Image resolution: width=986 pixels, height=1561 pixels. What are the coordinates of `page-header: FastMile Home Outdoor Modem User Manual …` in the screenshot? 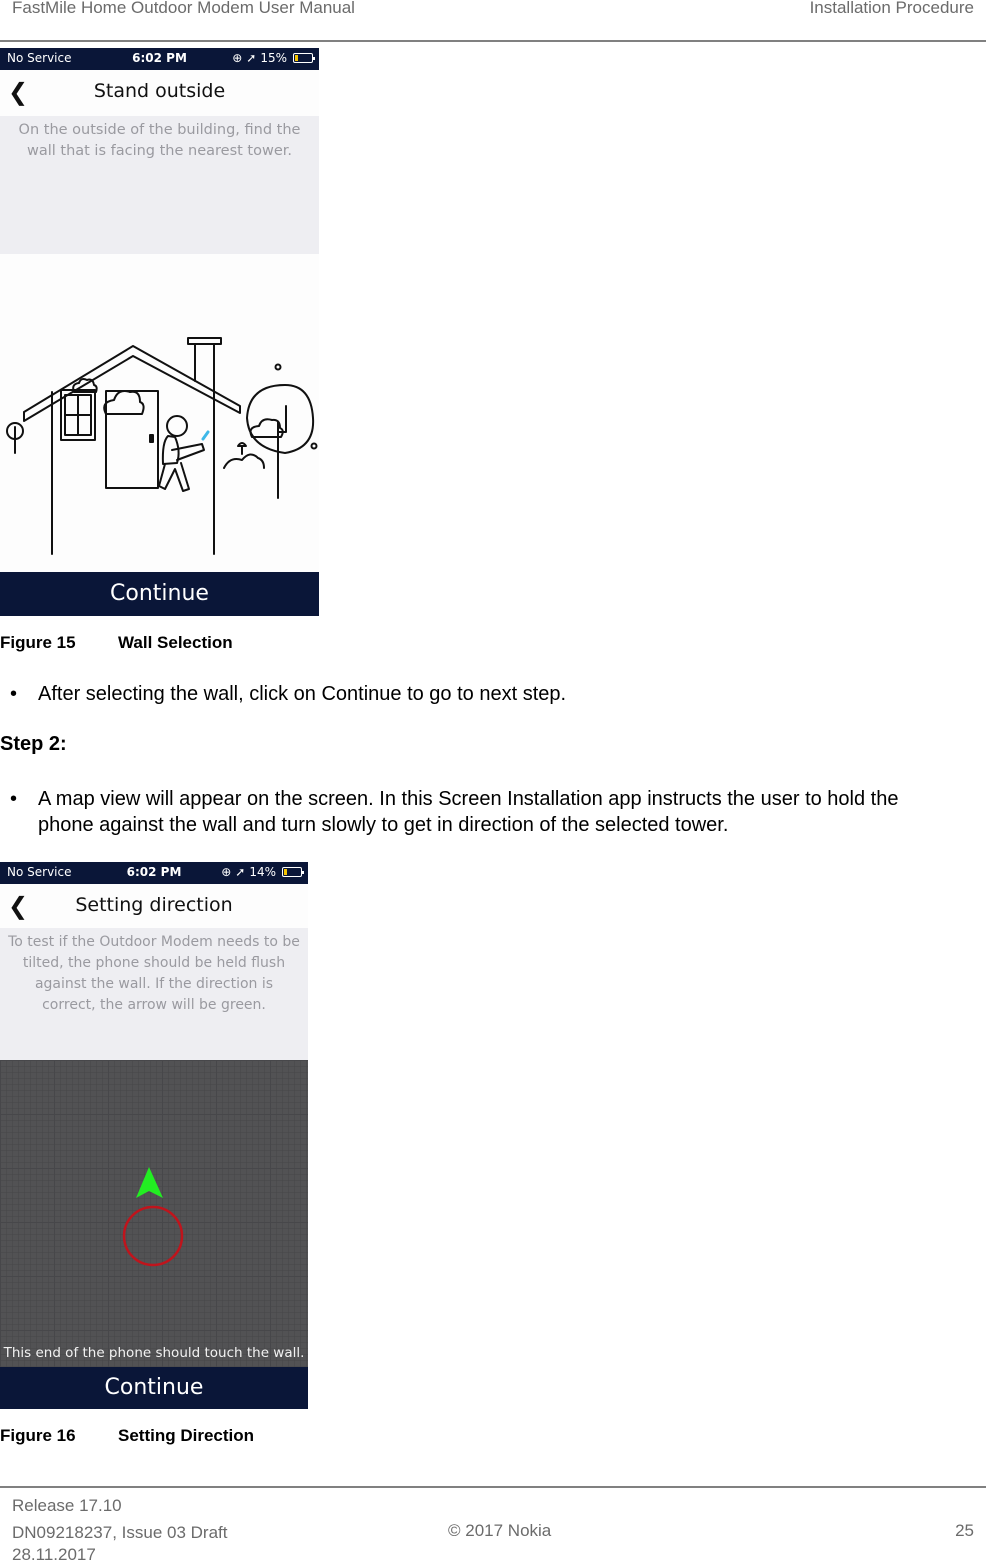 It's located at (493, 21).